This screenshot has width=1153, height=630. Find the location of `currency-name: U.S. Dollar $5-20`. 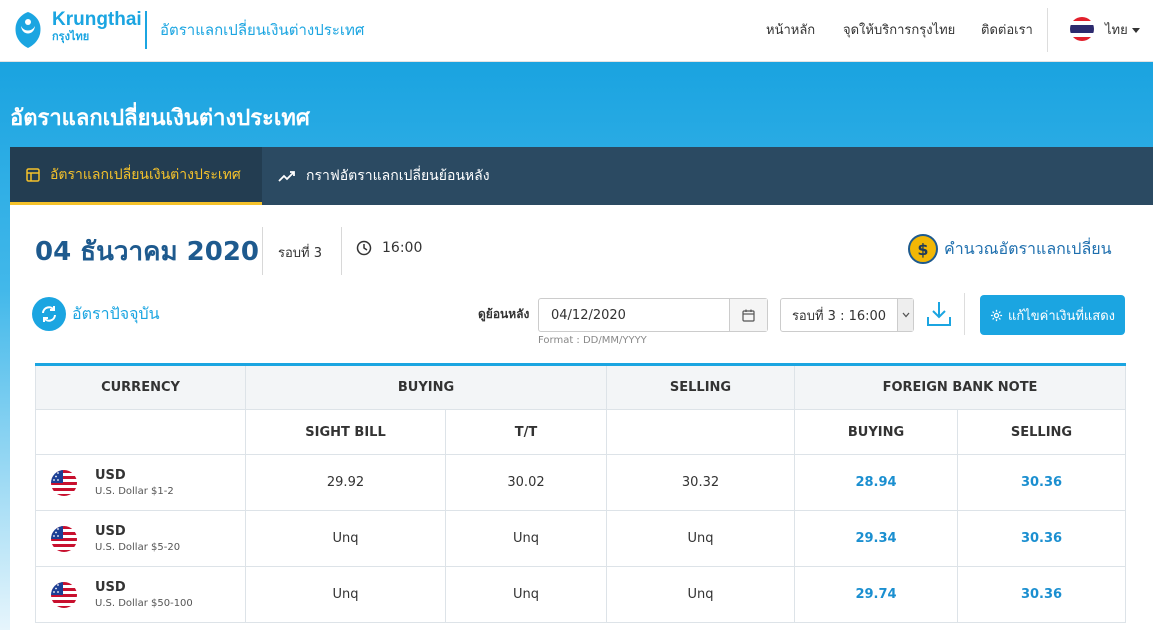

currency-name: U.S. Dollar $5-20 is located at coordinates (138, 547).